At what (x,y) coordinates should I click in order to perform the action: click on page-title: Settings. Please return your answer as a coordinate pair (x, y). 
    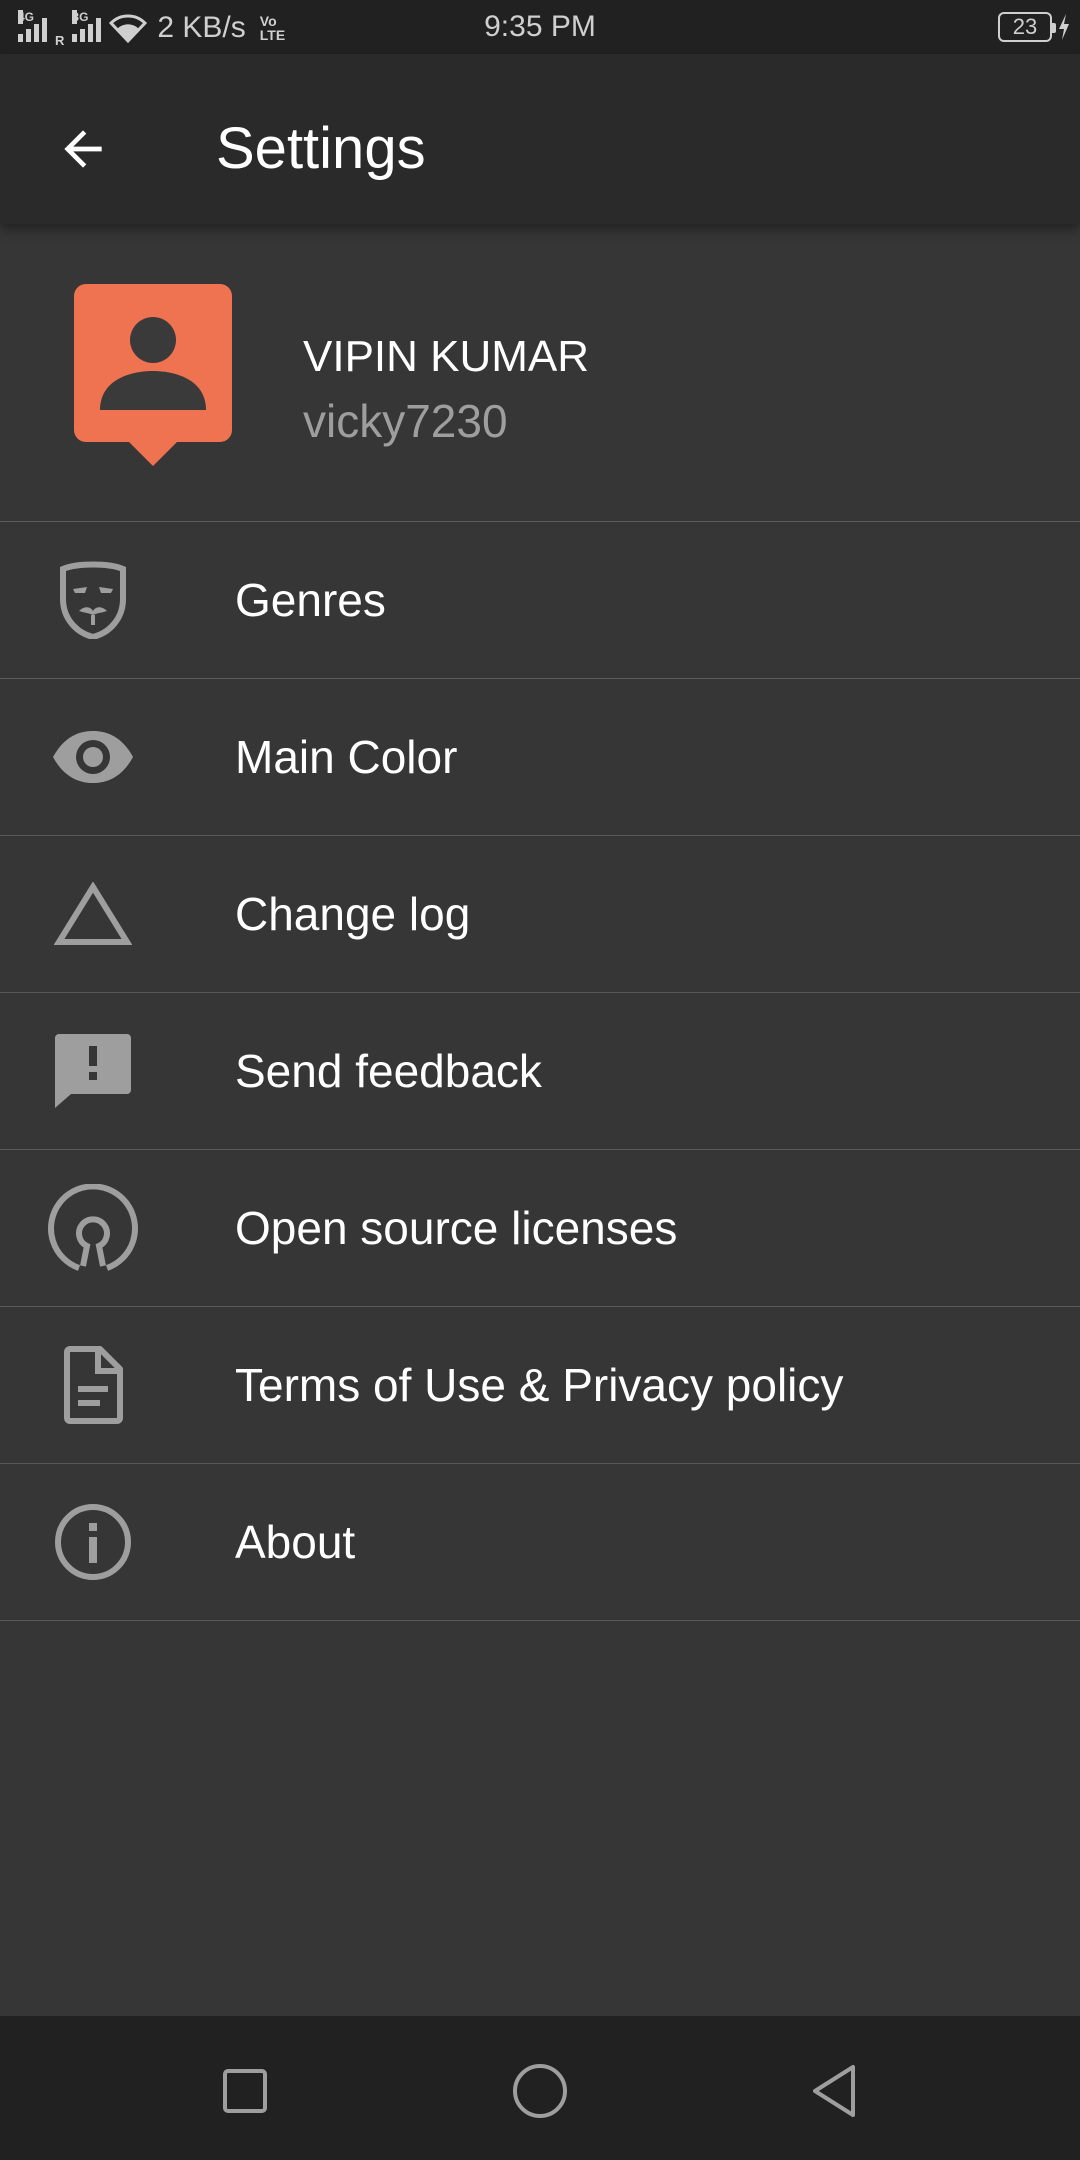
    Looking at the image, I should click on (321, 148).